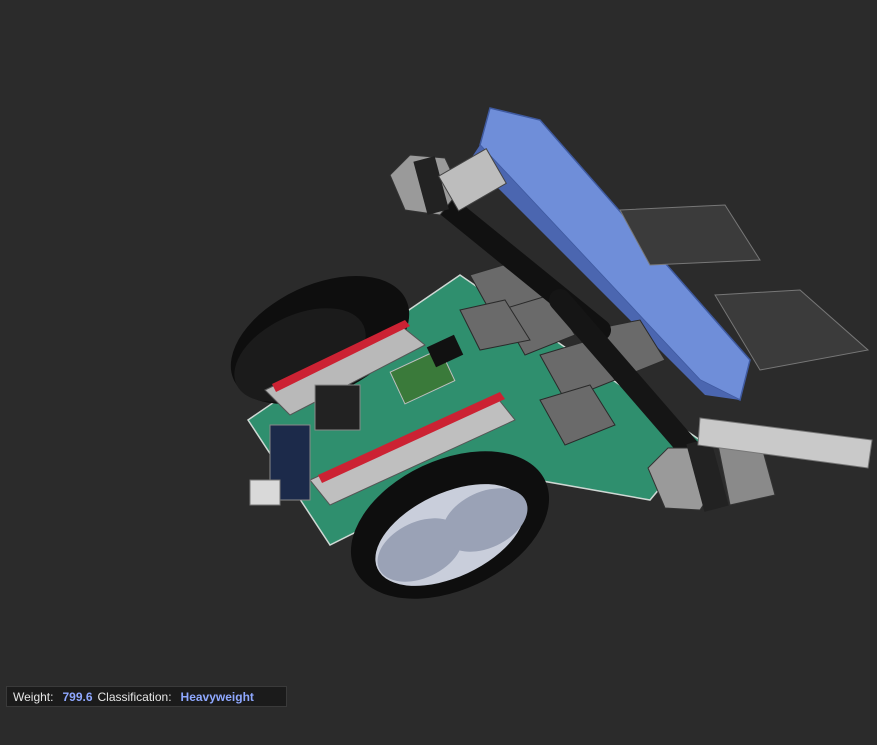 The height and width of the screenshot is (745, 877). I want to click on weight-value: 799.6, so click(77, 696).